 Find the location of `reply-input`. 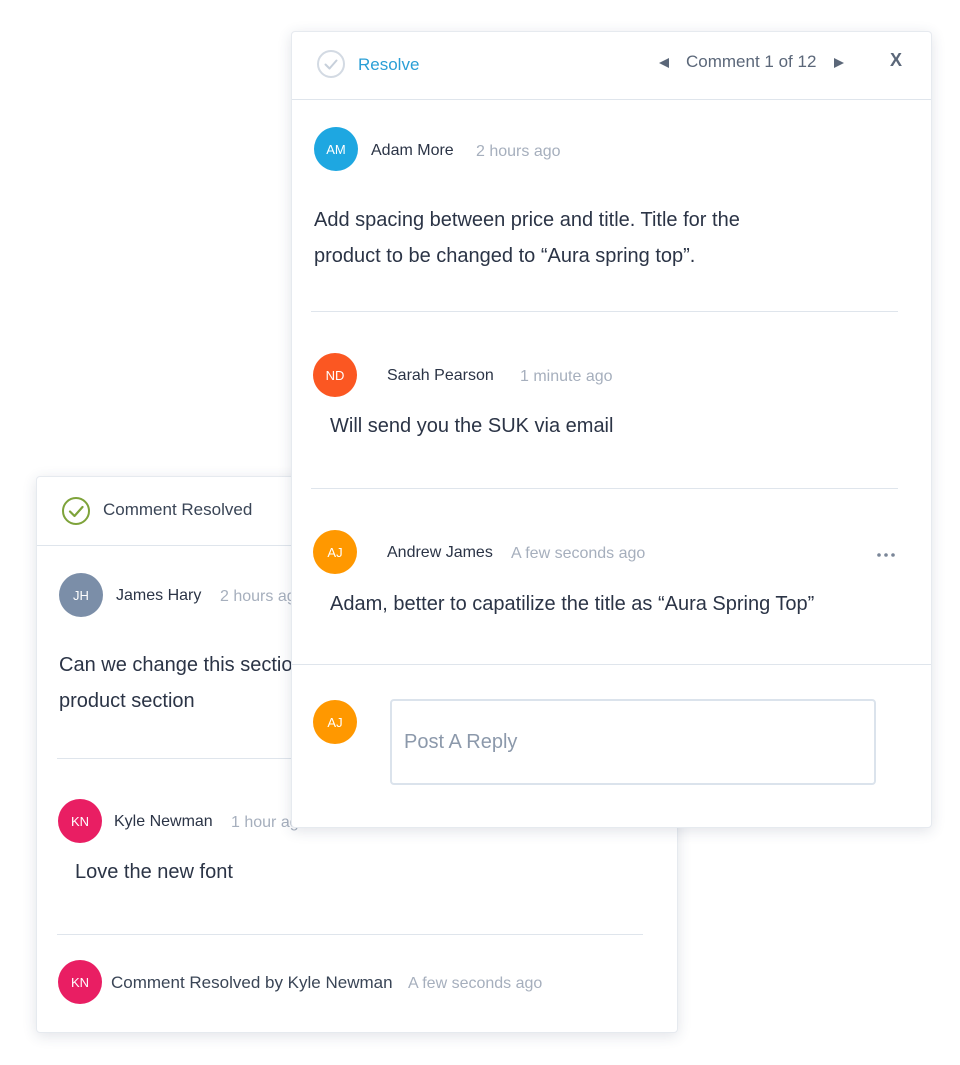

reply-input is located at coordinates (633, 742).